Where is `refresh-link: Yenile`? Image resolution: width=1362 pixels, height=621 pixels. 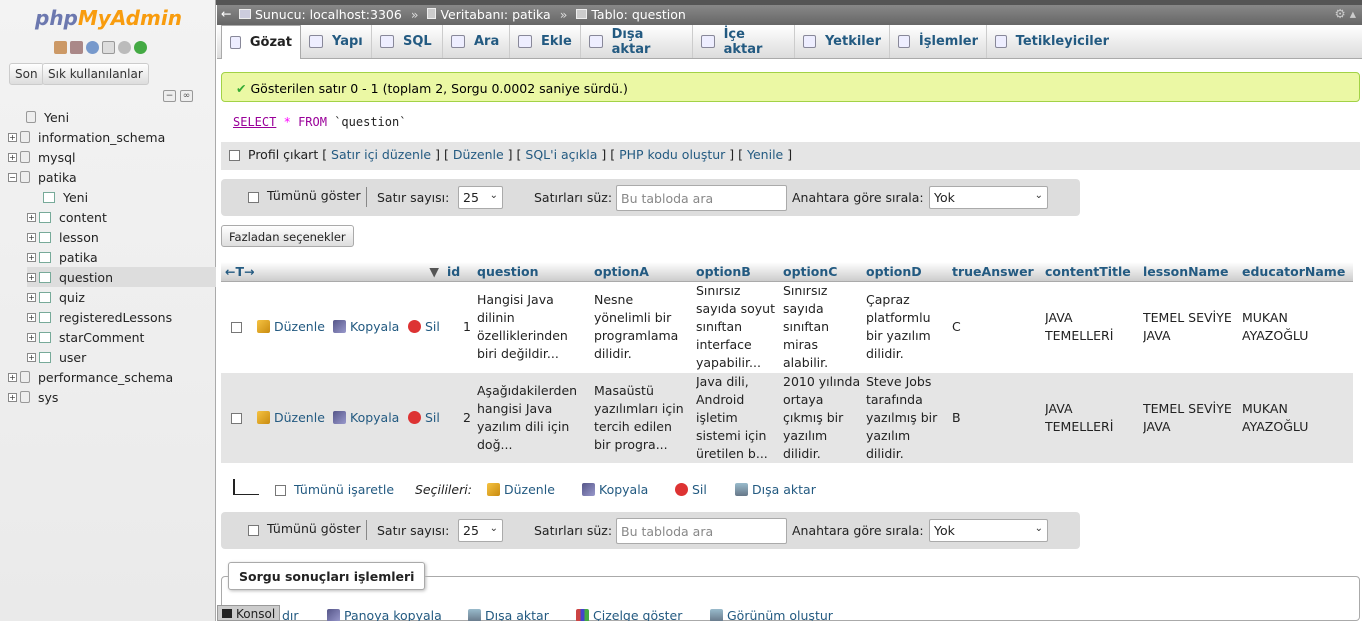
refresh-link: Yenile is located at coordinates (765, 154).